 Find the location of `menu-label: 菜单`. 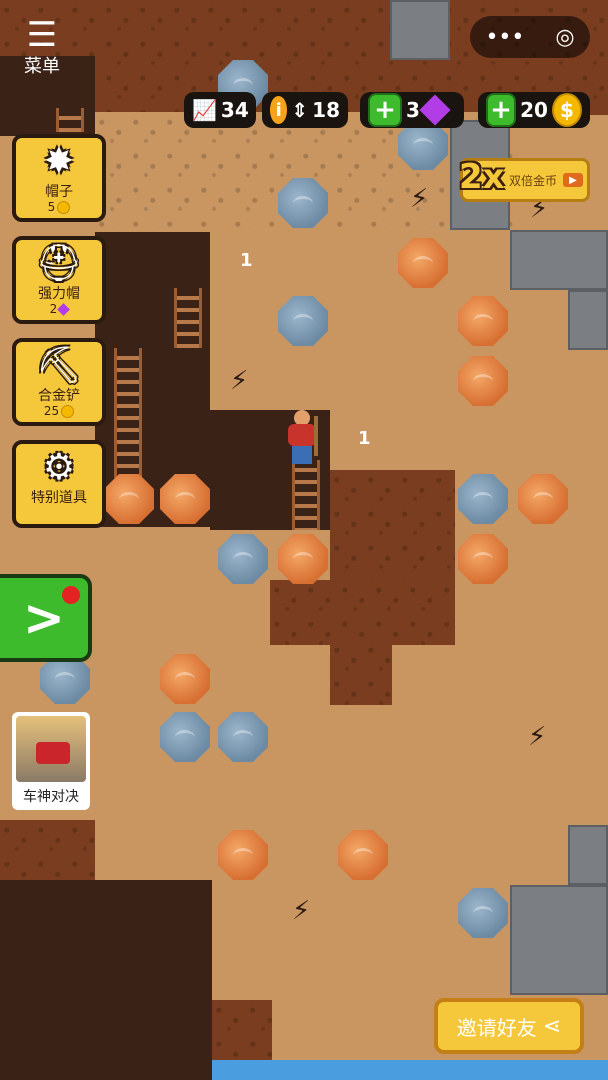

menu-label: 菜单 is located at coordinates (42, 66).